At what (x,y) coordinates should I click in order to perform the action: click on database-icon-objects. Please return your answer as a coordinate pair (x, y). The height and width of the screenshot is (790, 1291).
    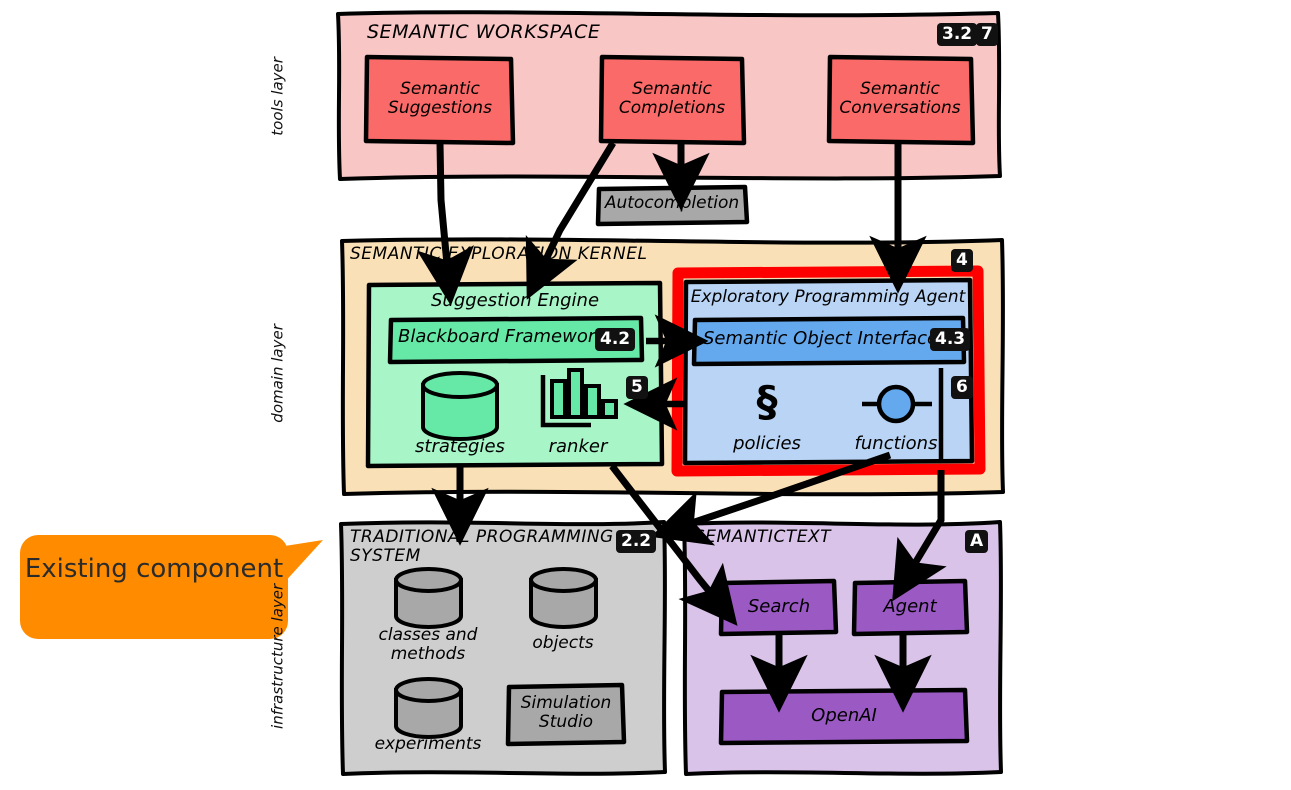
    Looking at the image, I should click on (563, 598).